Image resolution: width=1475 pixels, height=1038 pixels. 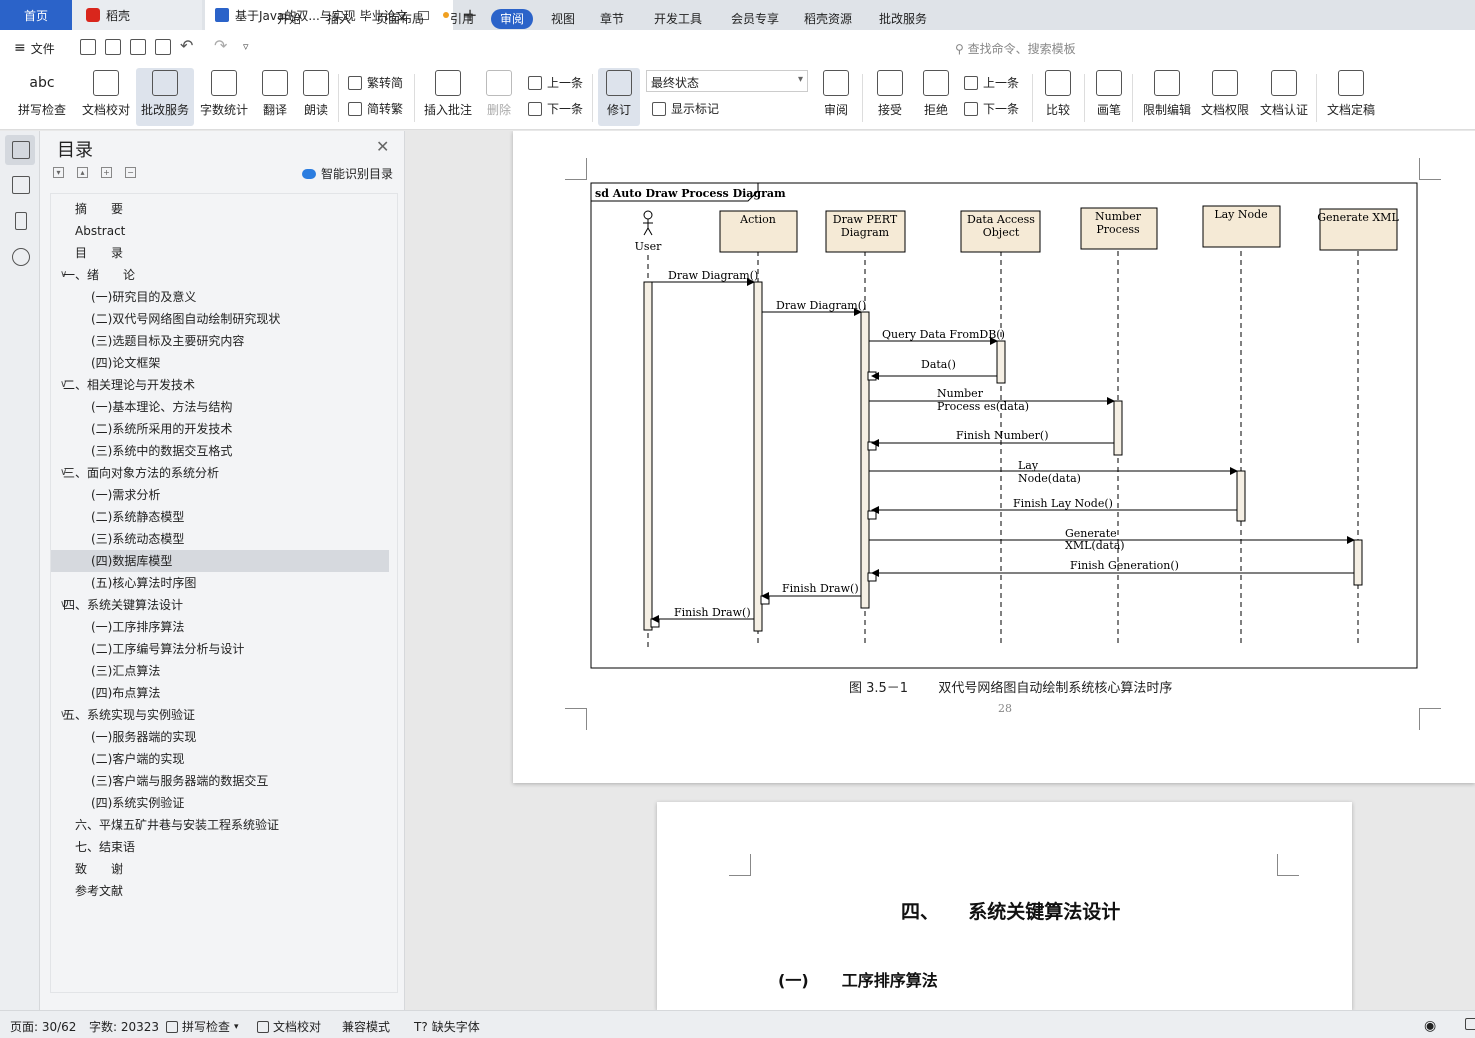 I want to click on proofread-icon, so click(x=106, y=83).